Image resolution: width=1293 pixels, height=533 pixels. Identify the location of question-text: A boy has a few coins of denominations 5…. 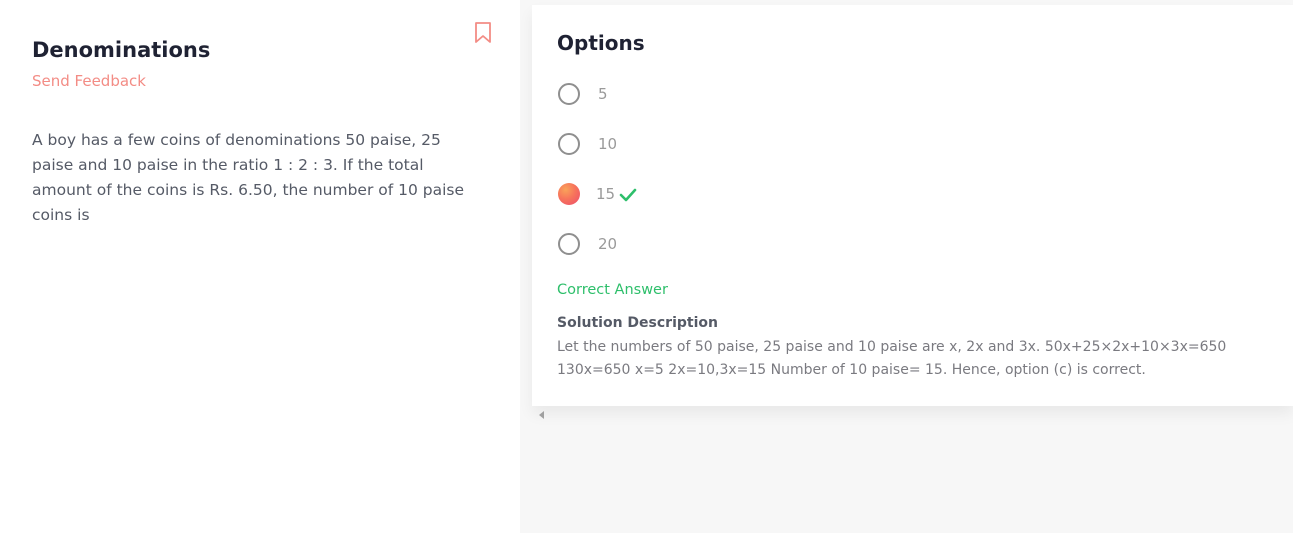
(248, 177).